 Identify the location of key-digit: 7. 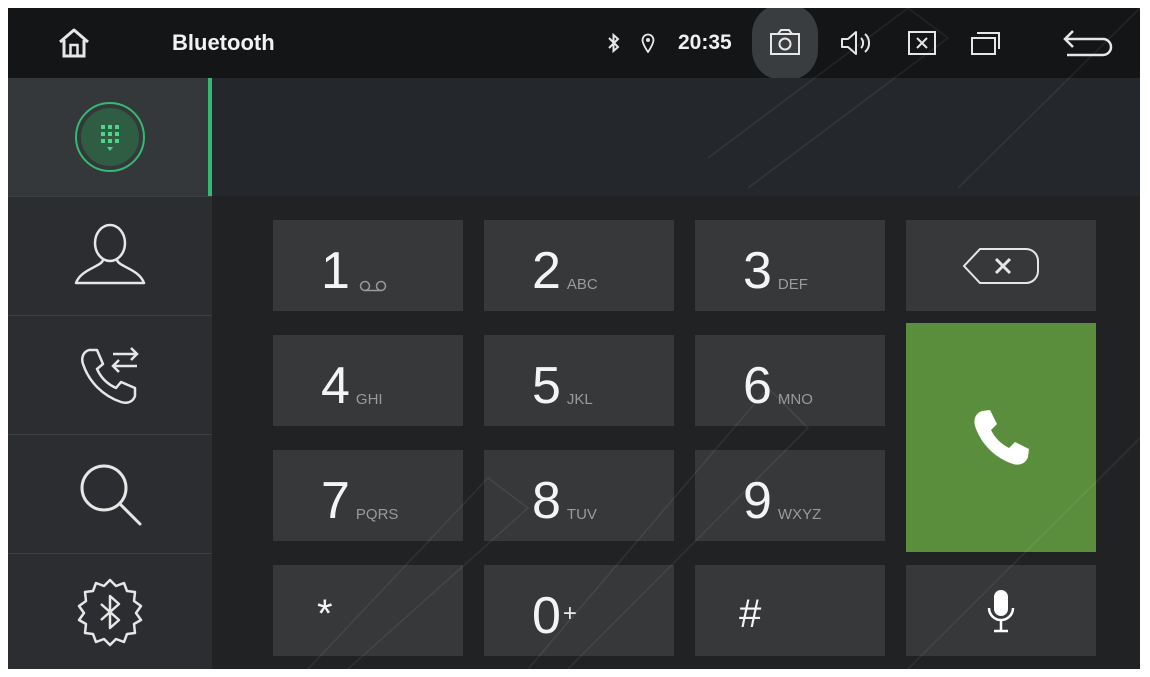
(335, 501).